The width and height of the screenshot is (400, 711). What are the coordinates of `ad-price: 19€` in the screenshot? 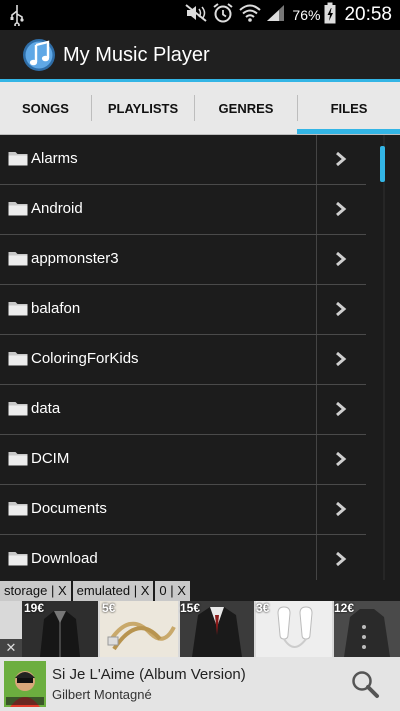 It's located at (34, 608).